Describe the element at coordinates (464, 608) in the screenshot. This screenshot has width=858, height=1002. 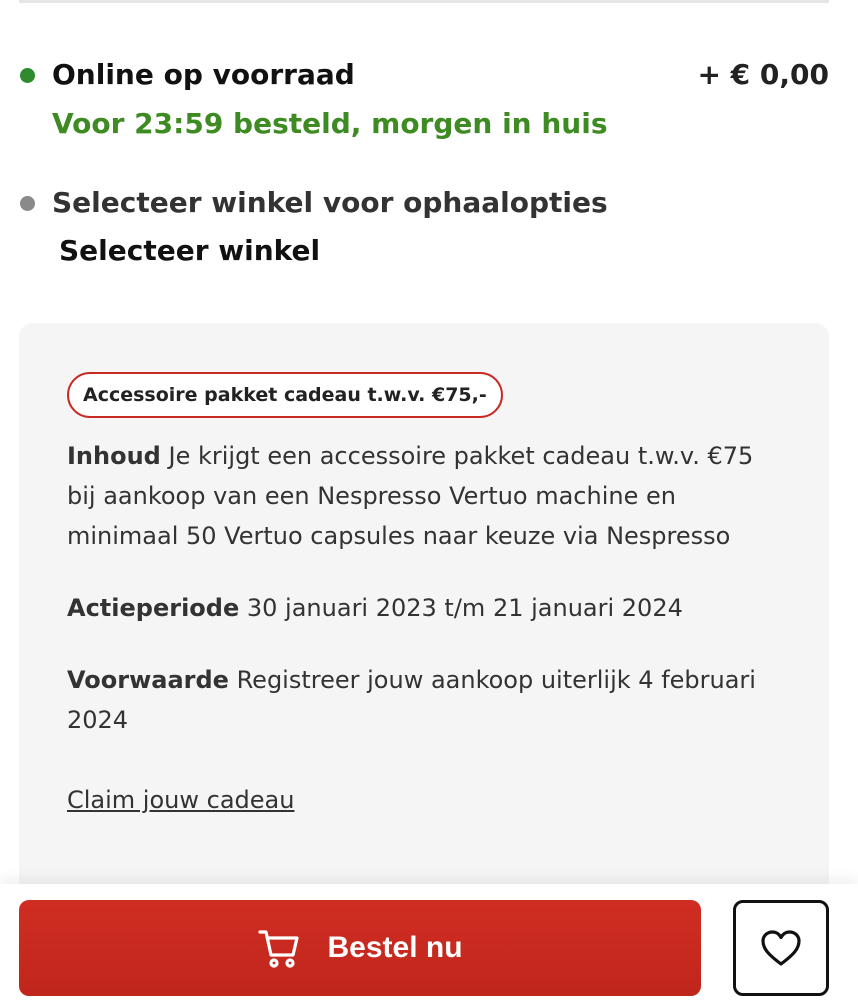
I see `promo-period-text: 30 januari 2023 t/m 21 januari 2024` at that location.